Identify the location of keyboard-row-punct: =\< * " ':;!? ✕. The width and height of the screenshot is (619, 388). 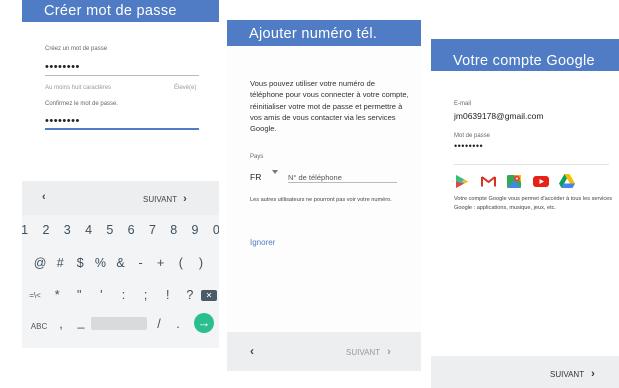
(120, 295).